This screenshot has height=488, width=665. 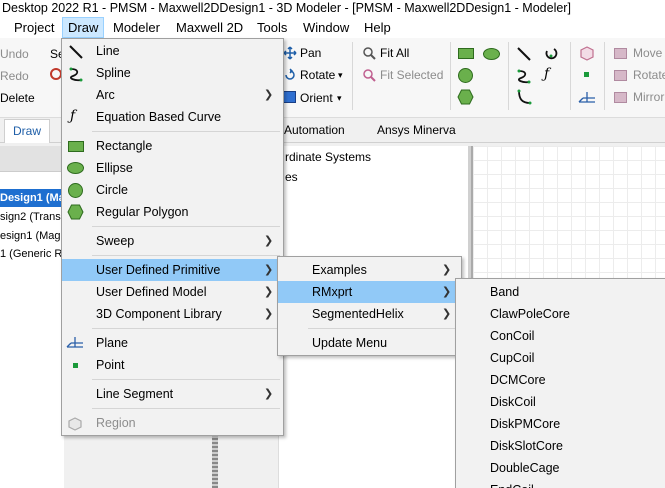 I want to click on tree-item-design2: sign2 (Transie, so click(x=32, y=217).